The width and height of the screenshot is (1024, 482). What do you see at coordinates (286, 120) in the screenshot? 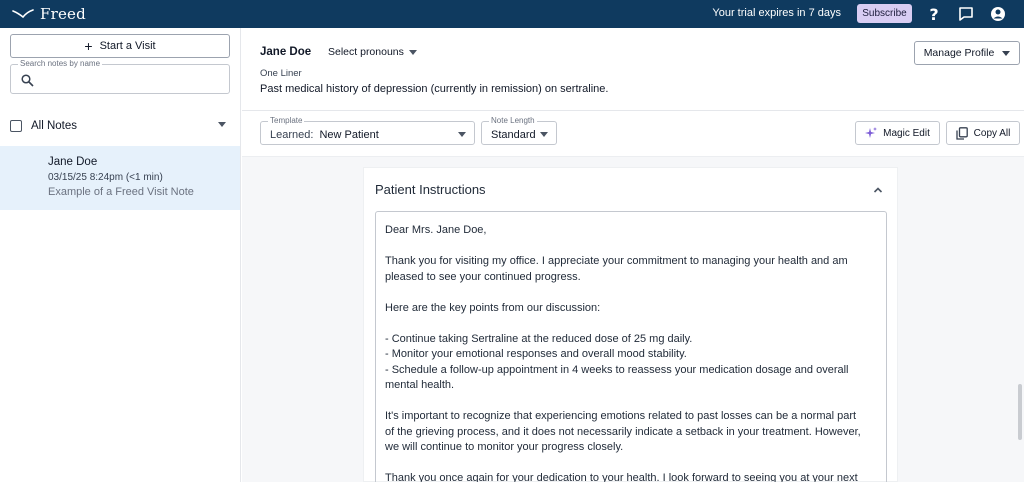
I see `template-label: Template` at bounding box center [286, 120].